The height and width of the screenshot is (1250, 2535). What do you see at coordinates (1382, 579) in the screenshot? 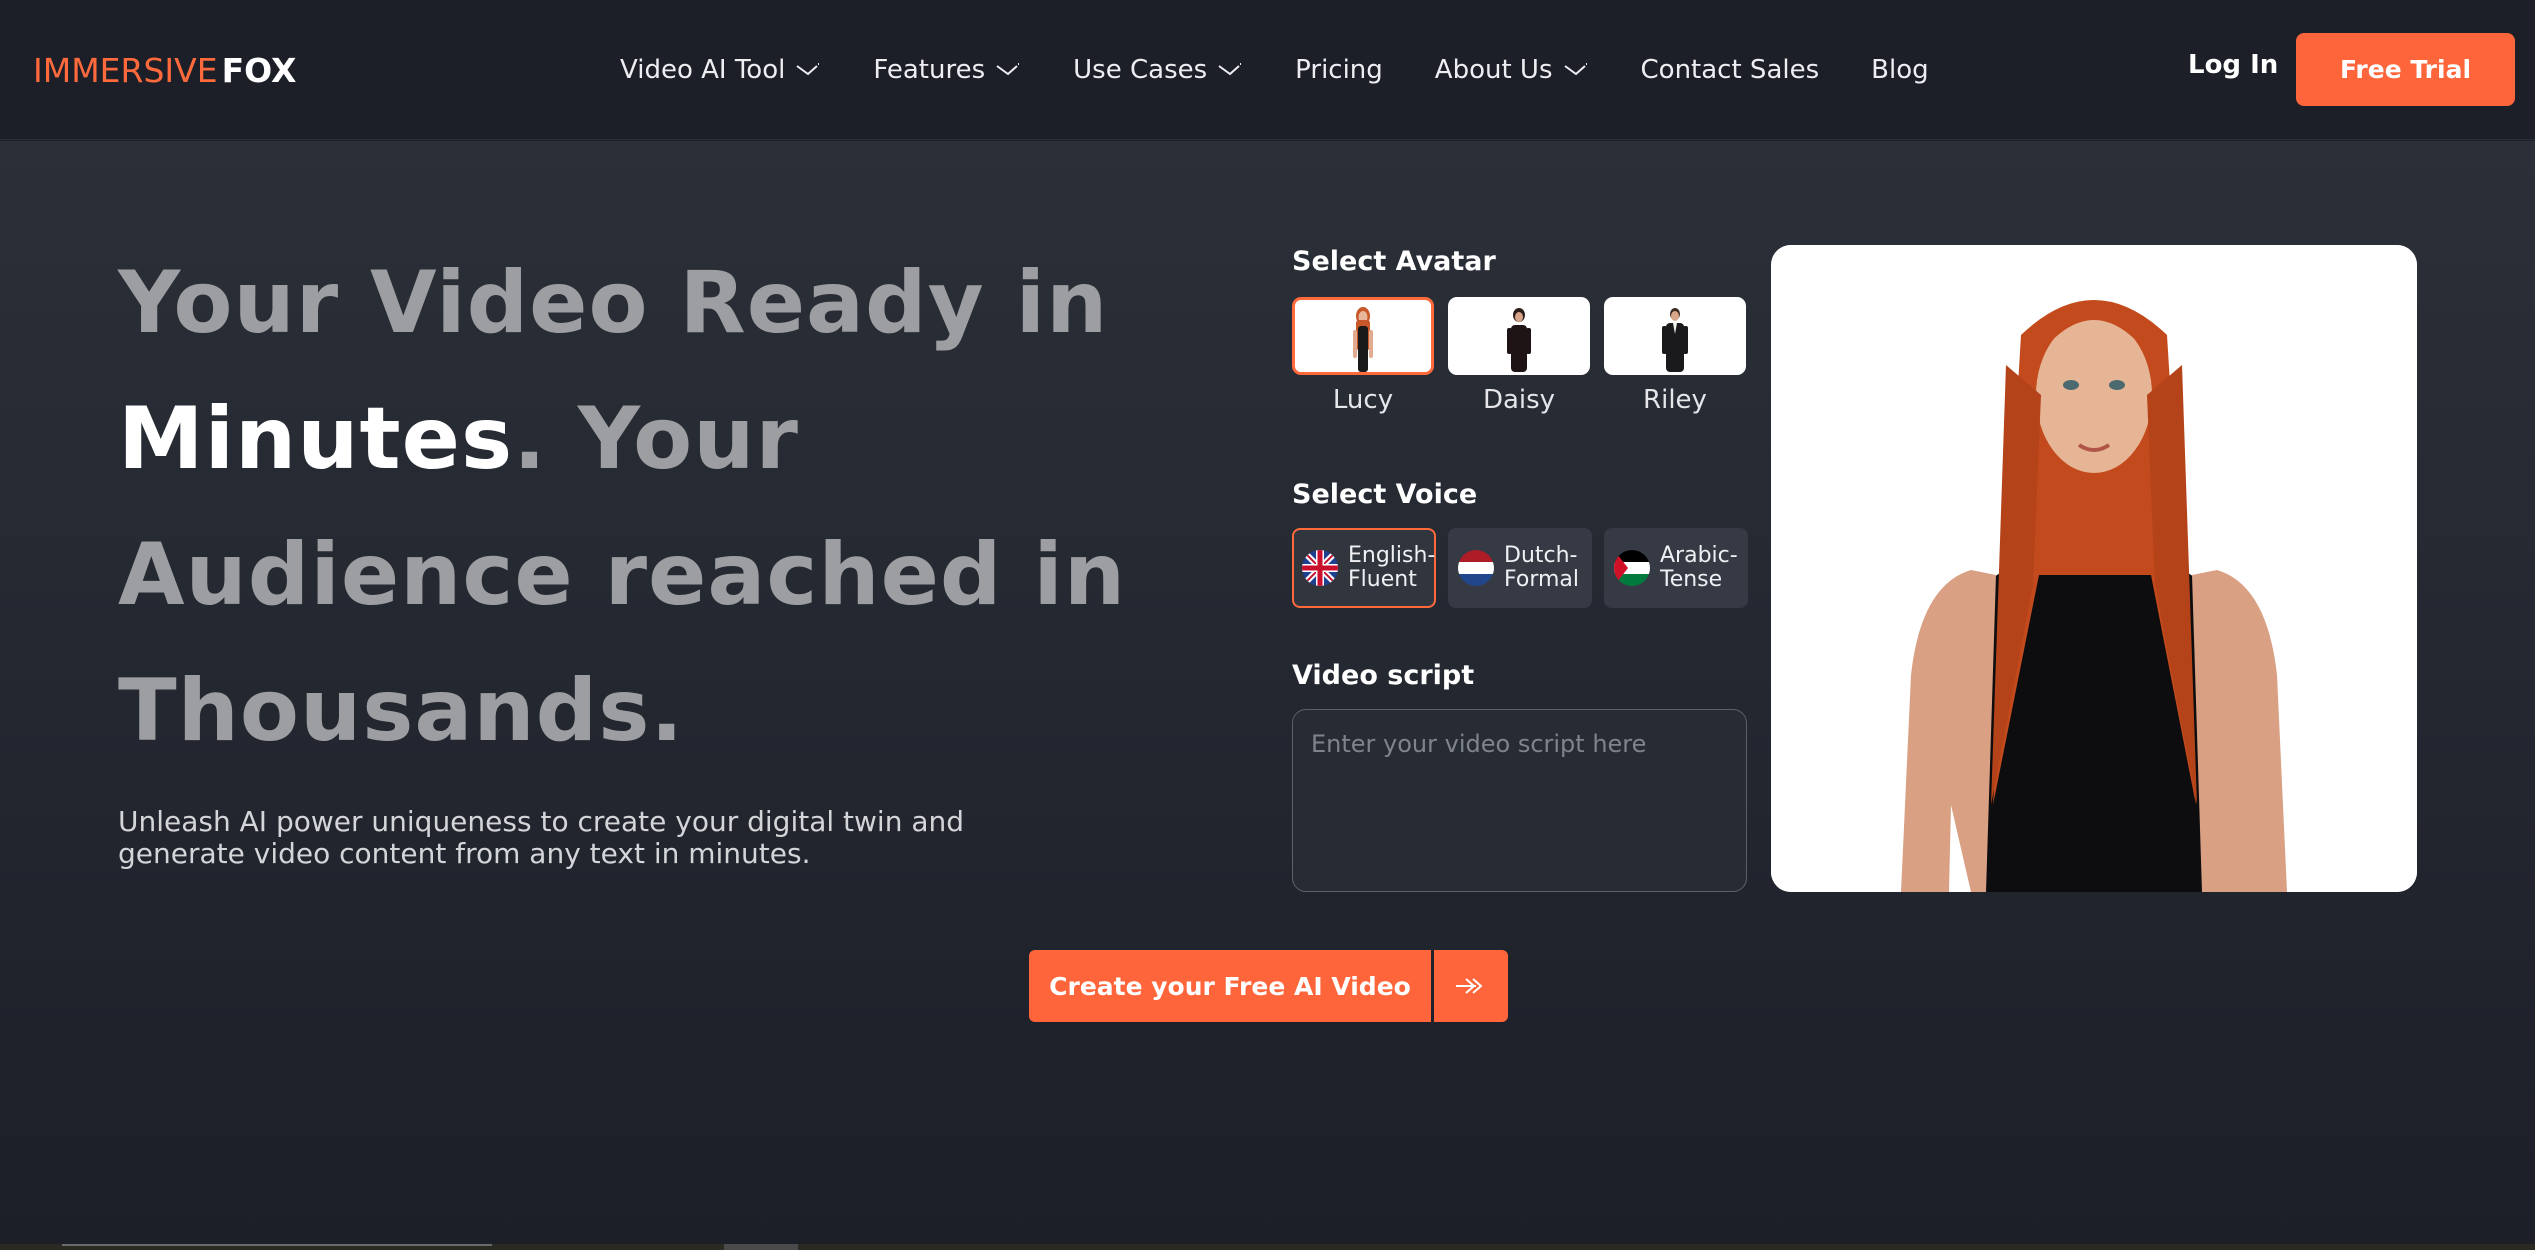
I see `voice-label-line2: Fluent` at bounding box center [1382, 579].